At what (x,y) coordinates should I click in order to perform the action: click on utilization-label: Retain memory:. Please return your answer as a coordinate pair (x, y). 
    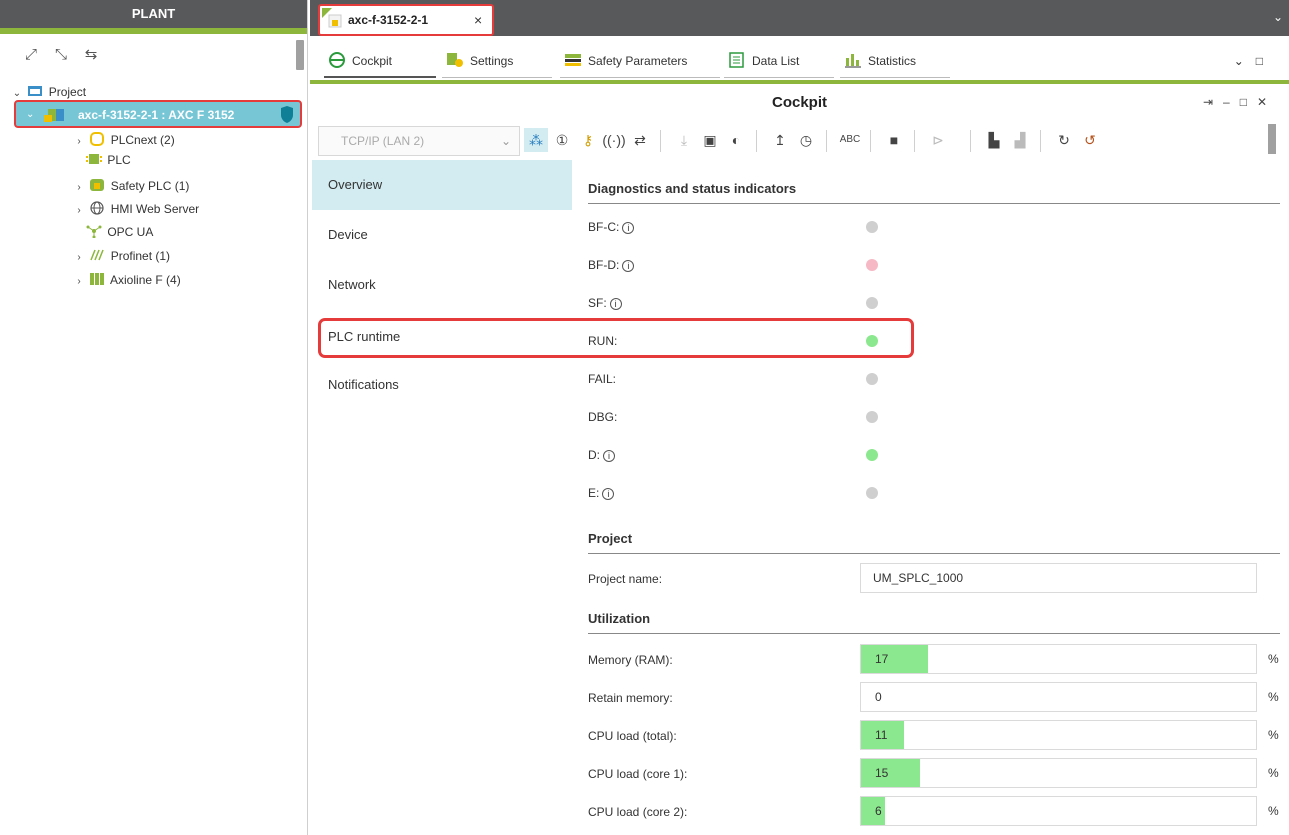
    Looking at the image, I should click on (630, 698).